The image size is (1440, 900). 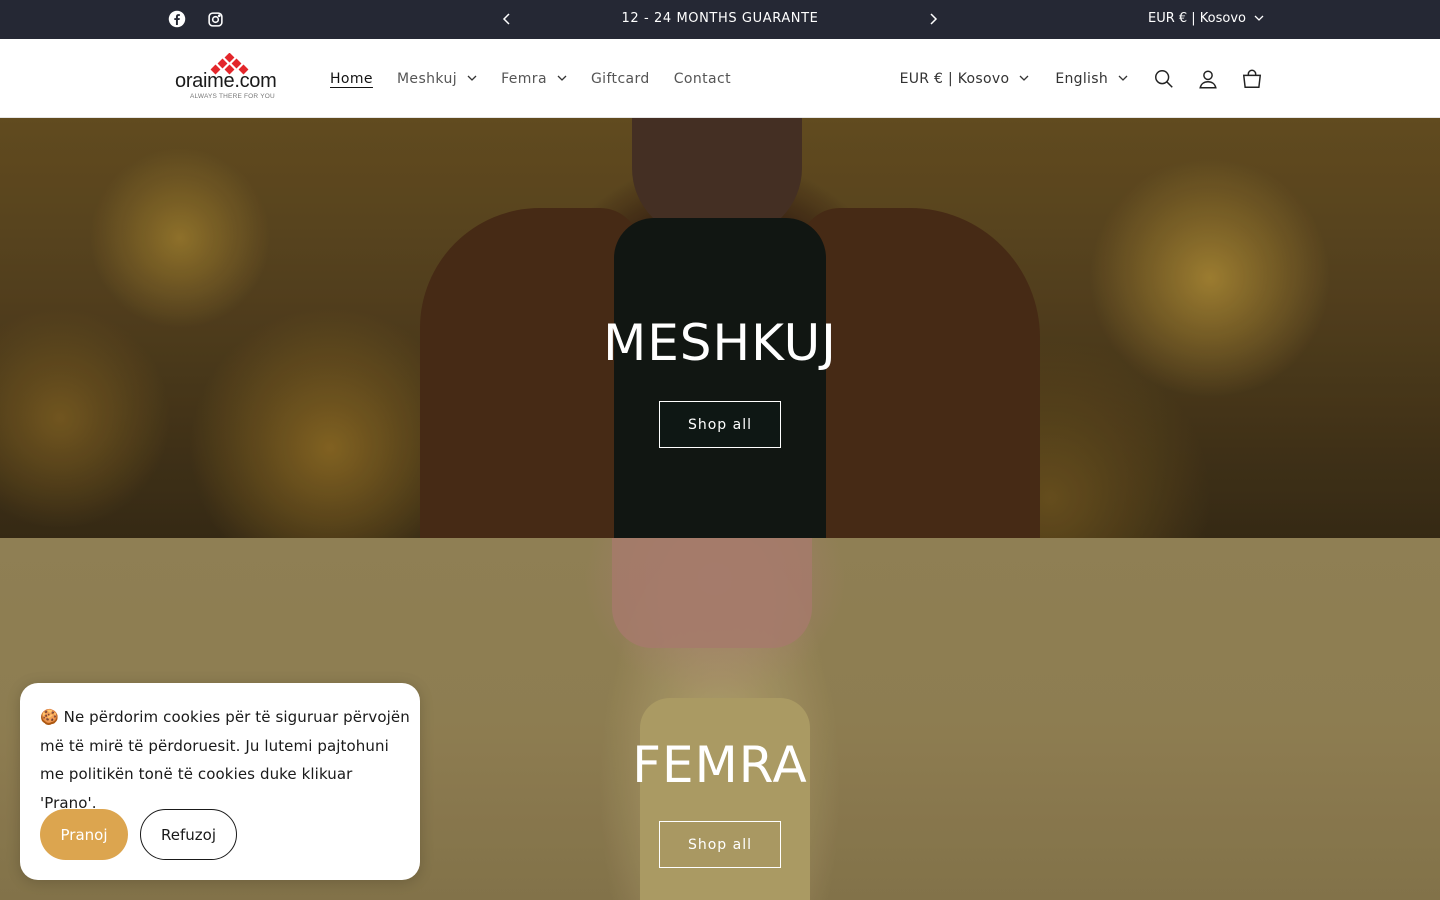 I want to click on nav-meshkuj: Meshkuj, so click(x=437, y=79).